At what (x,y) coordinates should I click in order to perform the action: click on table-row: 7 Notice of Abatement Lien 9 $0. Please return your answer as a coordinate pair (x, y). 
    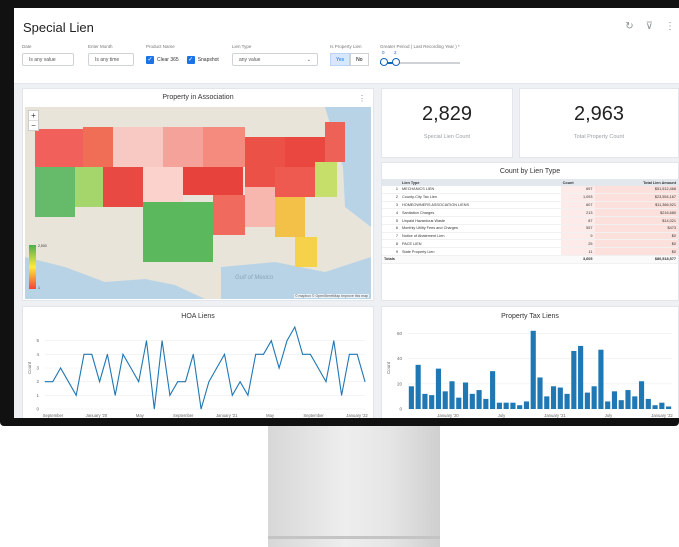
    Looking at the image, I should click on (530, 236).